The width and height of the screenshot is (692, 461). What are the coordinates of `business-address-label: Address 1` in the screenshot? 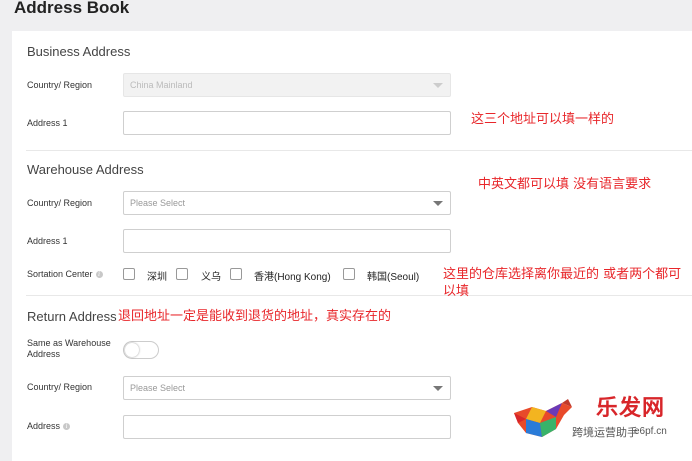 It's located at (47, 123).